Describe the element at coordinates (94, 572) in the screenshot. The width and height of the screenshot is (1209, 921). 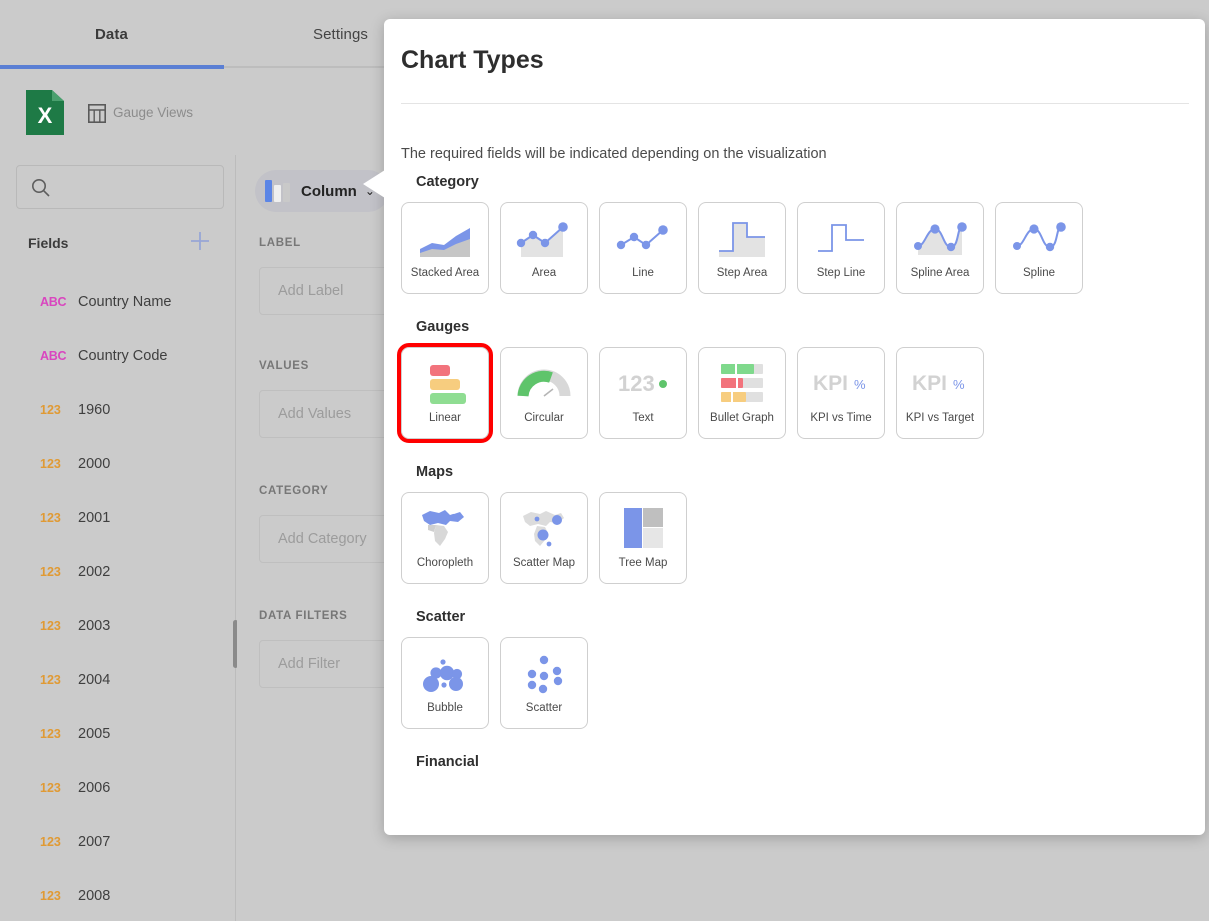
I see `field-label: 2002` at that location.